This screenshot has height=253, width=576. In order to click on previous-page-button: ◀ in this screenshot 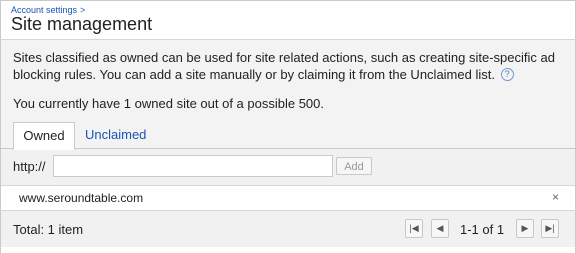, I will do `click(440, 228)`.